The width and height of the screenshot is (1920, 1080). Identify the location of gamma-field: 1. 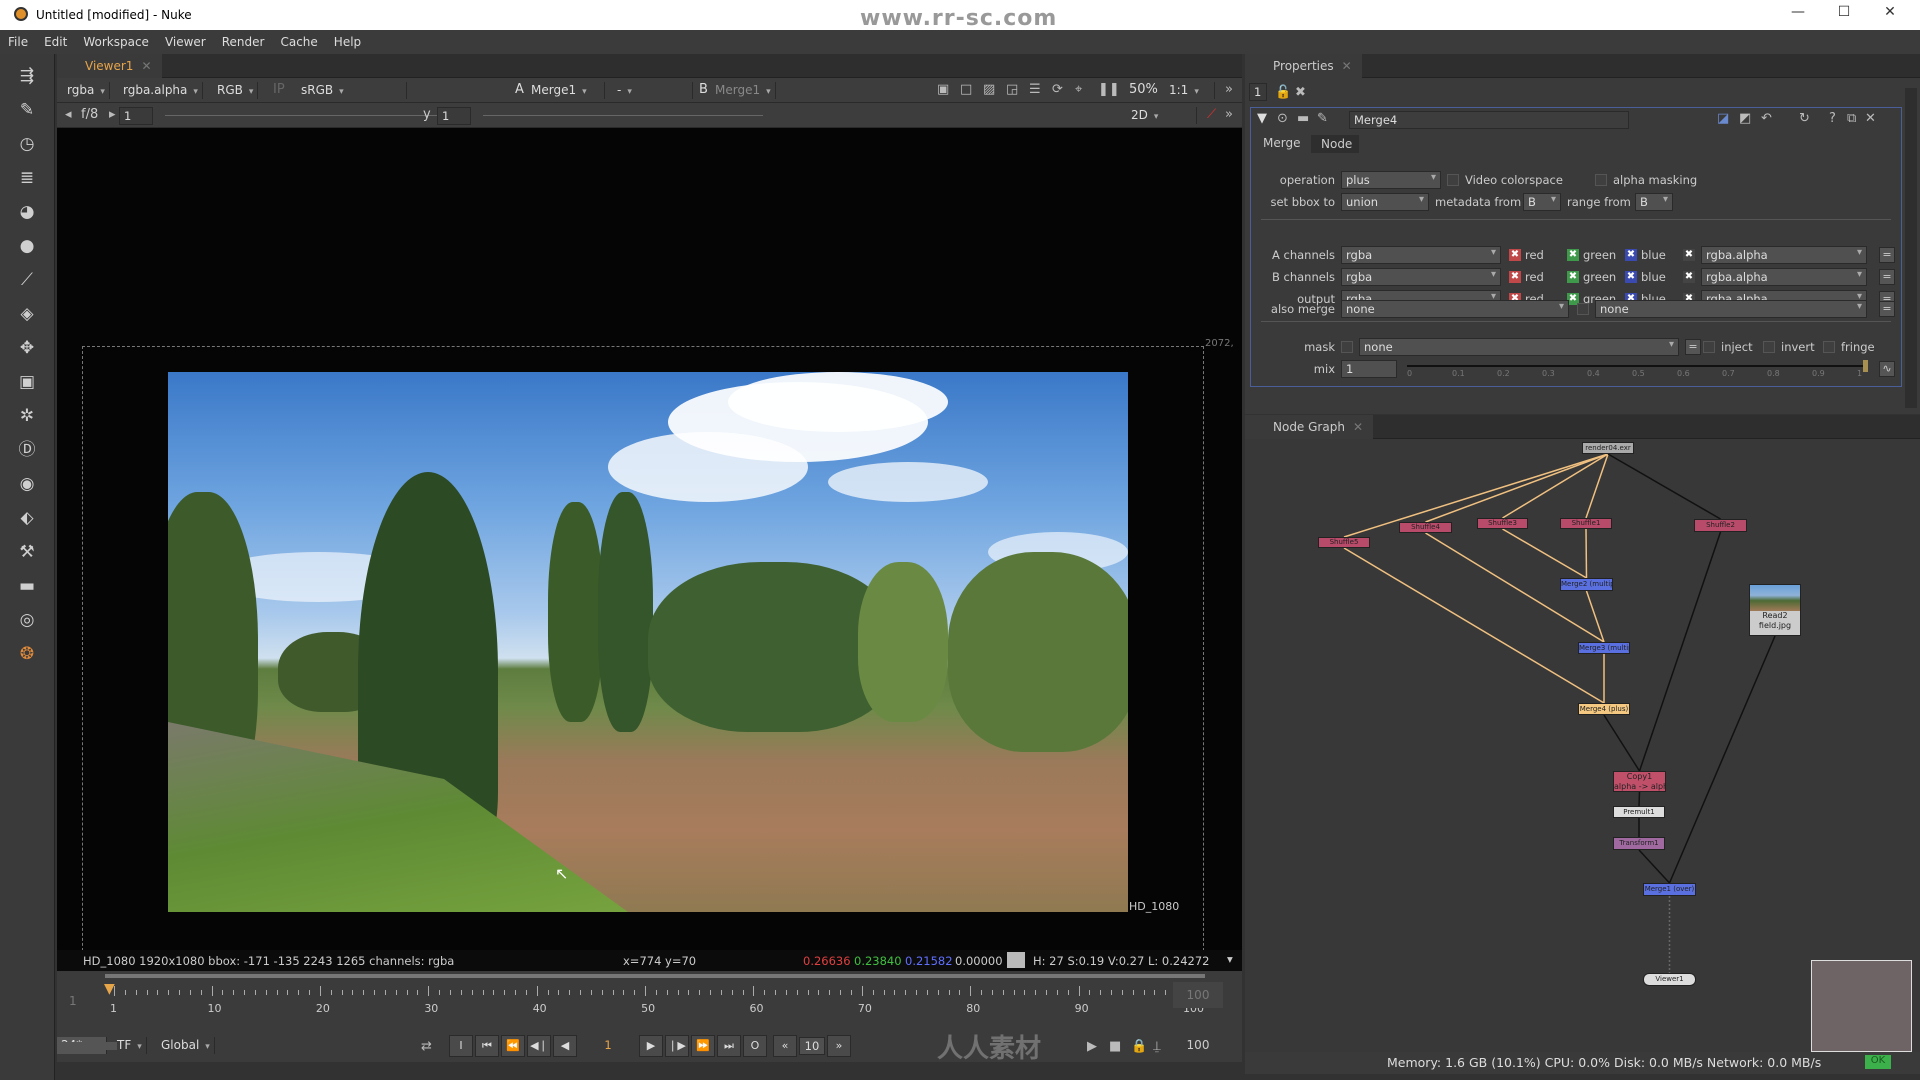
(454, 116).